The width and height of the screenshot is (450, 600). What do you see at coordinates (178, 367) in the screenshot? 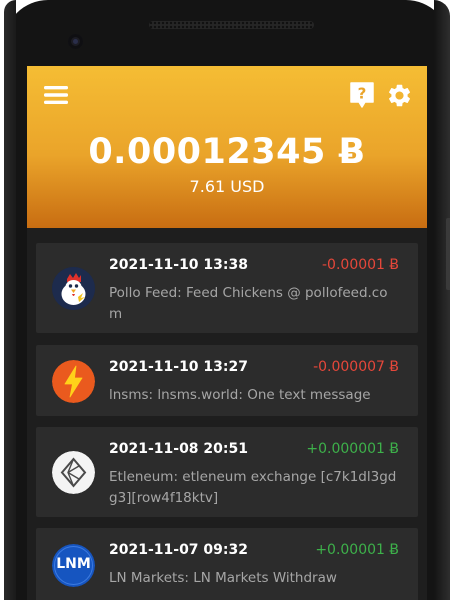
I see `transaction-date: 2021-11-10 13:27` at bounding box center [178, 367].